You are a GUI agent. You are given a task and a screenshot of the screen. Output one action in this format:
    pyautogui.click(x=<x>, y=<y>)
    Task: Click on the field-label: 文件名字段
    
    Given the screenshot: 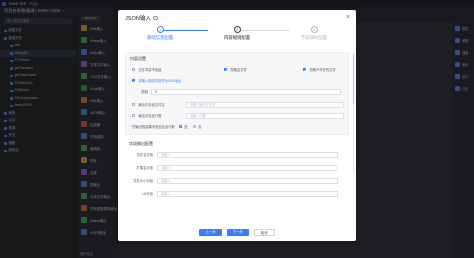 What is the action you would take?
    pyautogui.click(x=144, y=155)
    